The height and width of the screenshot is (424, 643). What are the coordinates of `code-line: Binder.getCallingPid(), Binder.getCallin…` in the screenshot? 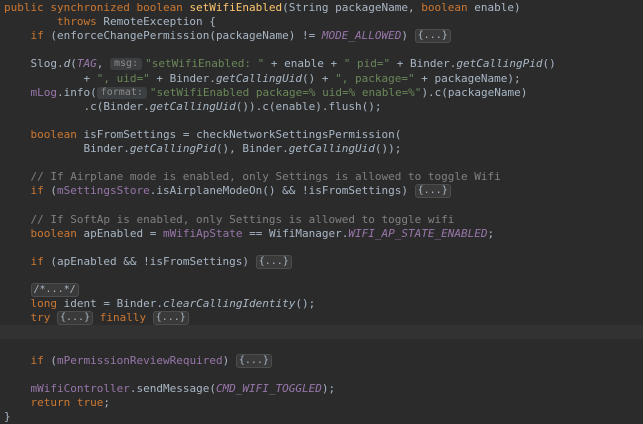 It's located at (321, 149).